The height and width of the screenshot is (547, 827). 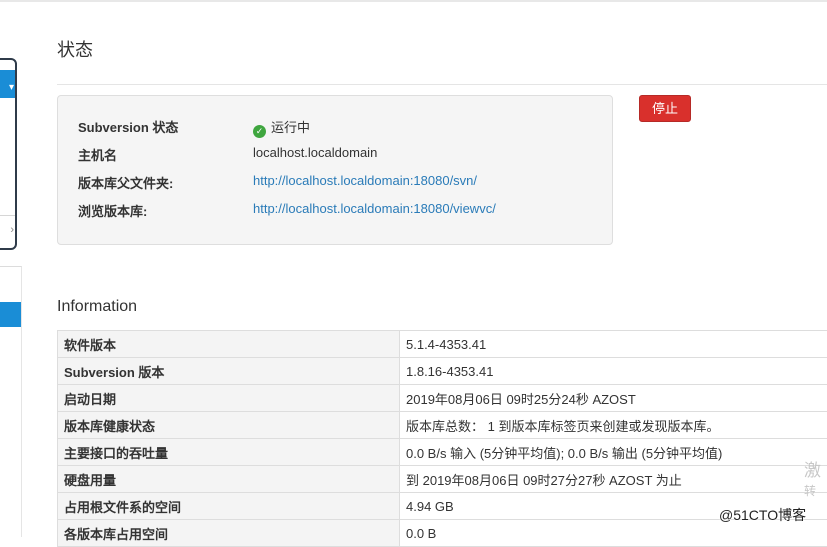 I want to click on table-row: 各版本库占用空间 0.0 B, so click(x=442, y=533).